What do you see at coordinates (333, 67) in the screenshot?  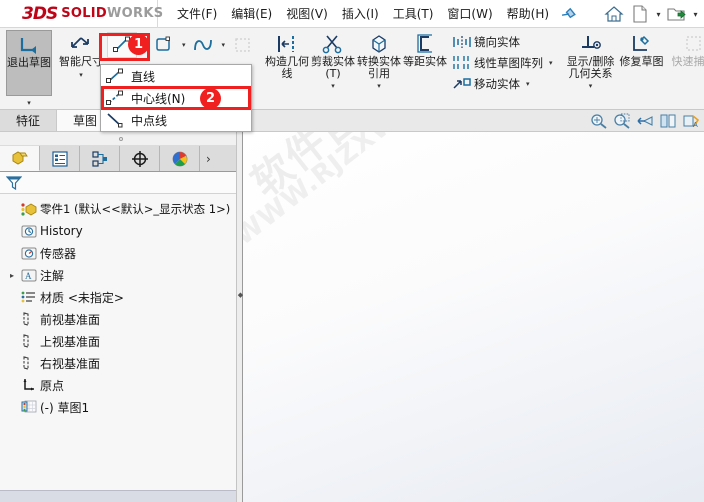 I see `trim-entities-label: 剪裁实体(T)` at bounding box center [333, 67].